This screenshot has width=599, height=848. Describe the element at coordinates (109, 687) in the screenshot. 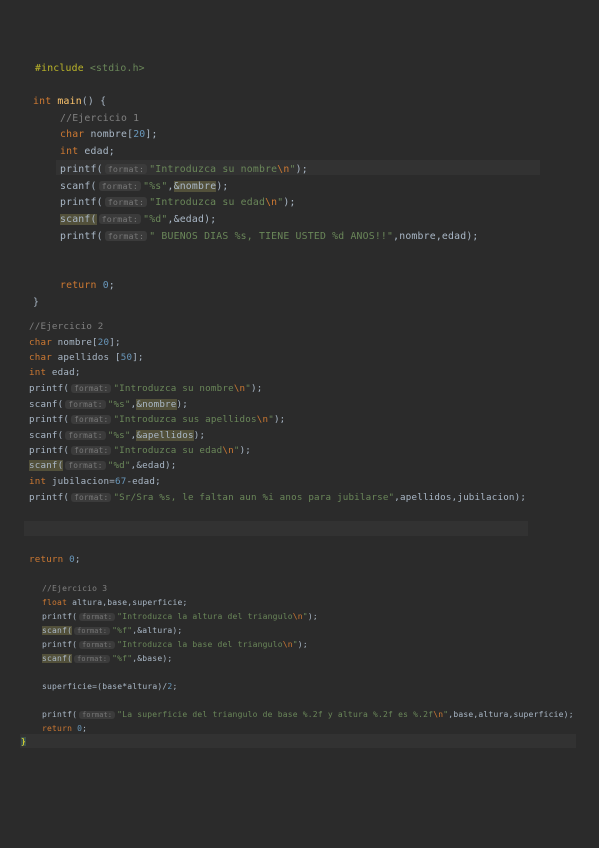

I see `code-line-assignment: superficie=(base*altura)/2;` at that location.